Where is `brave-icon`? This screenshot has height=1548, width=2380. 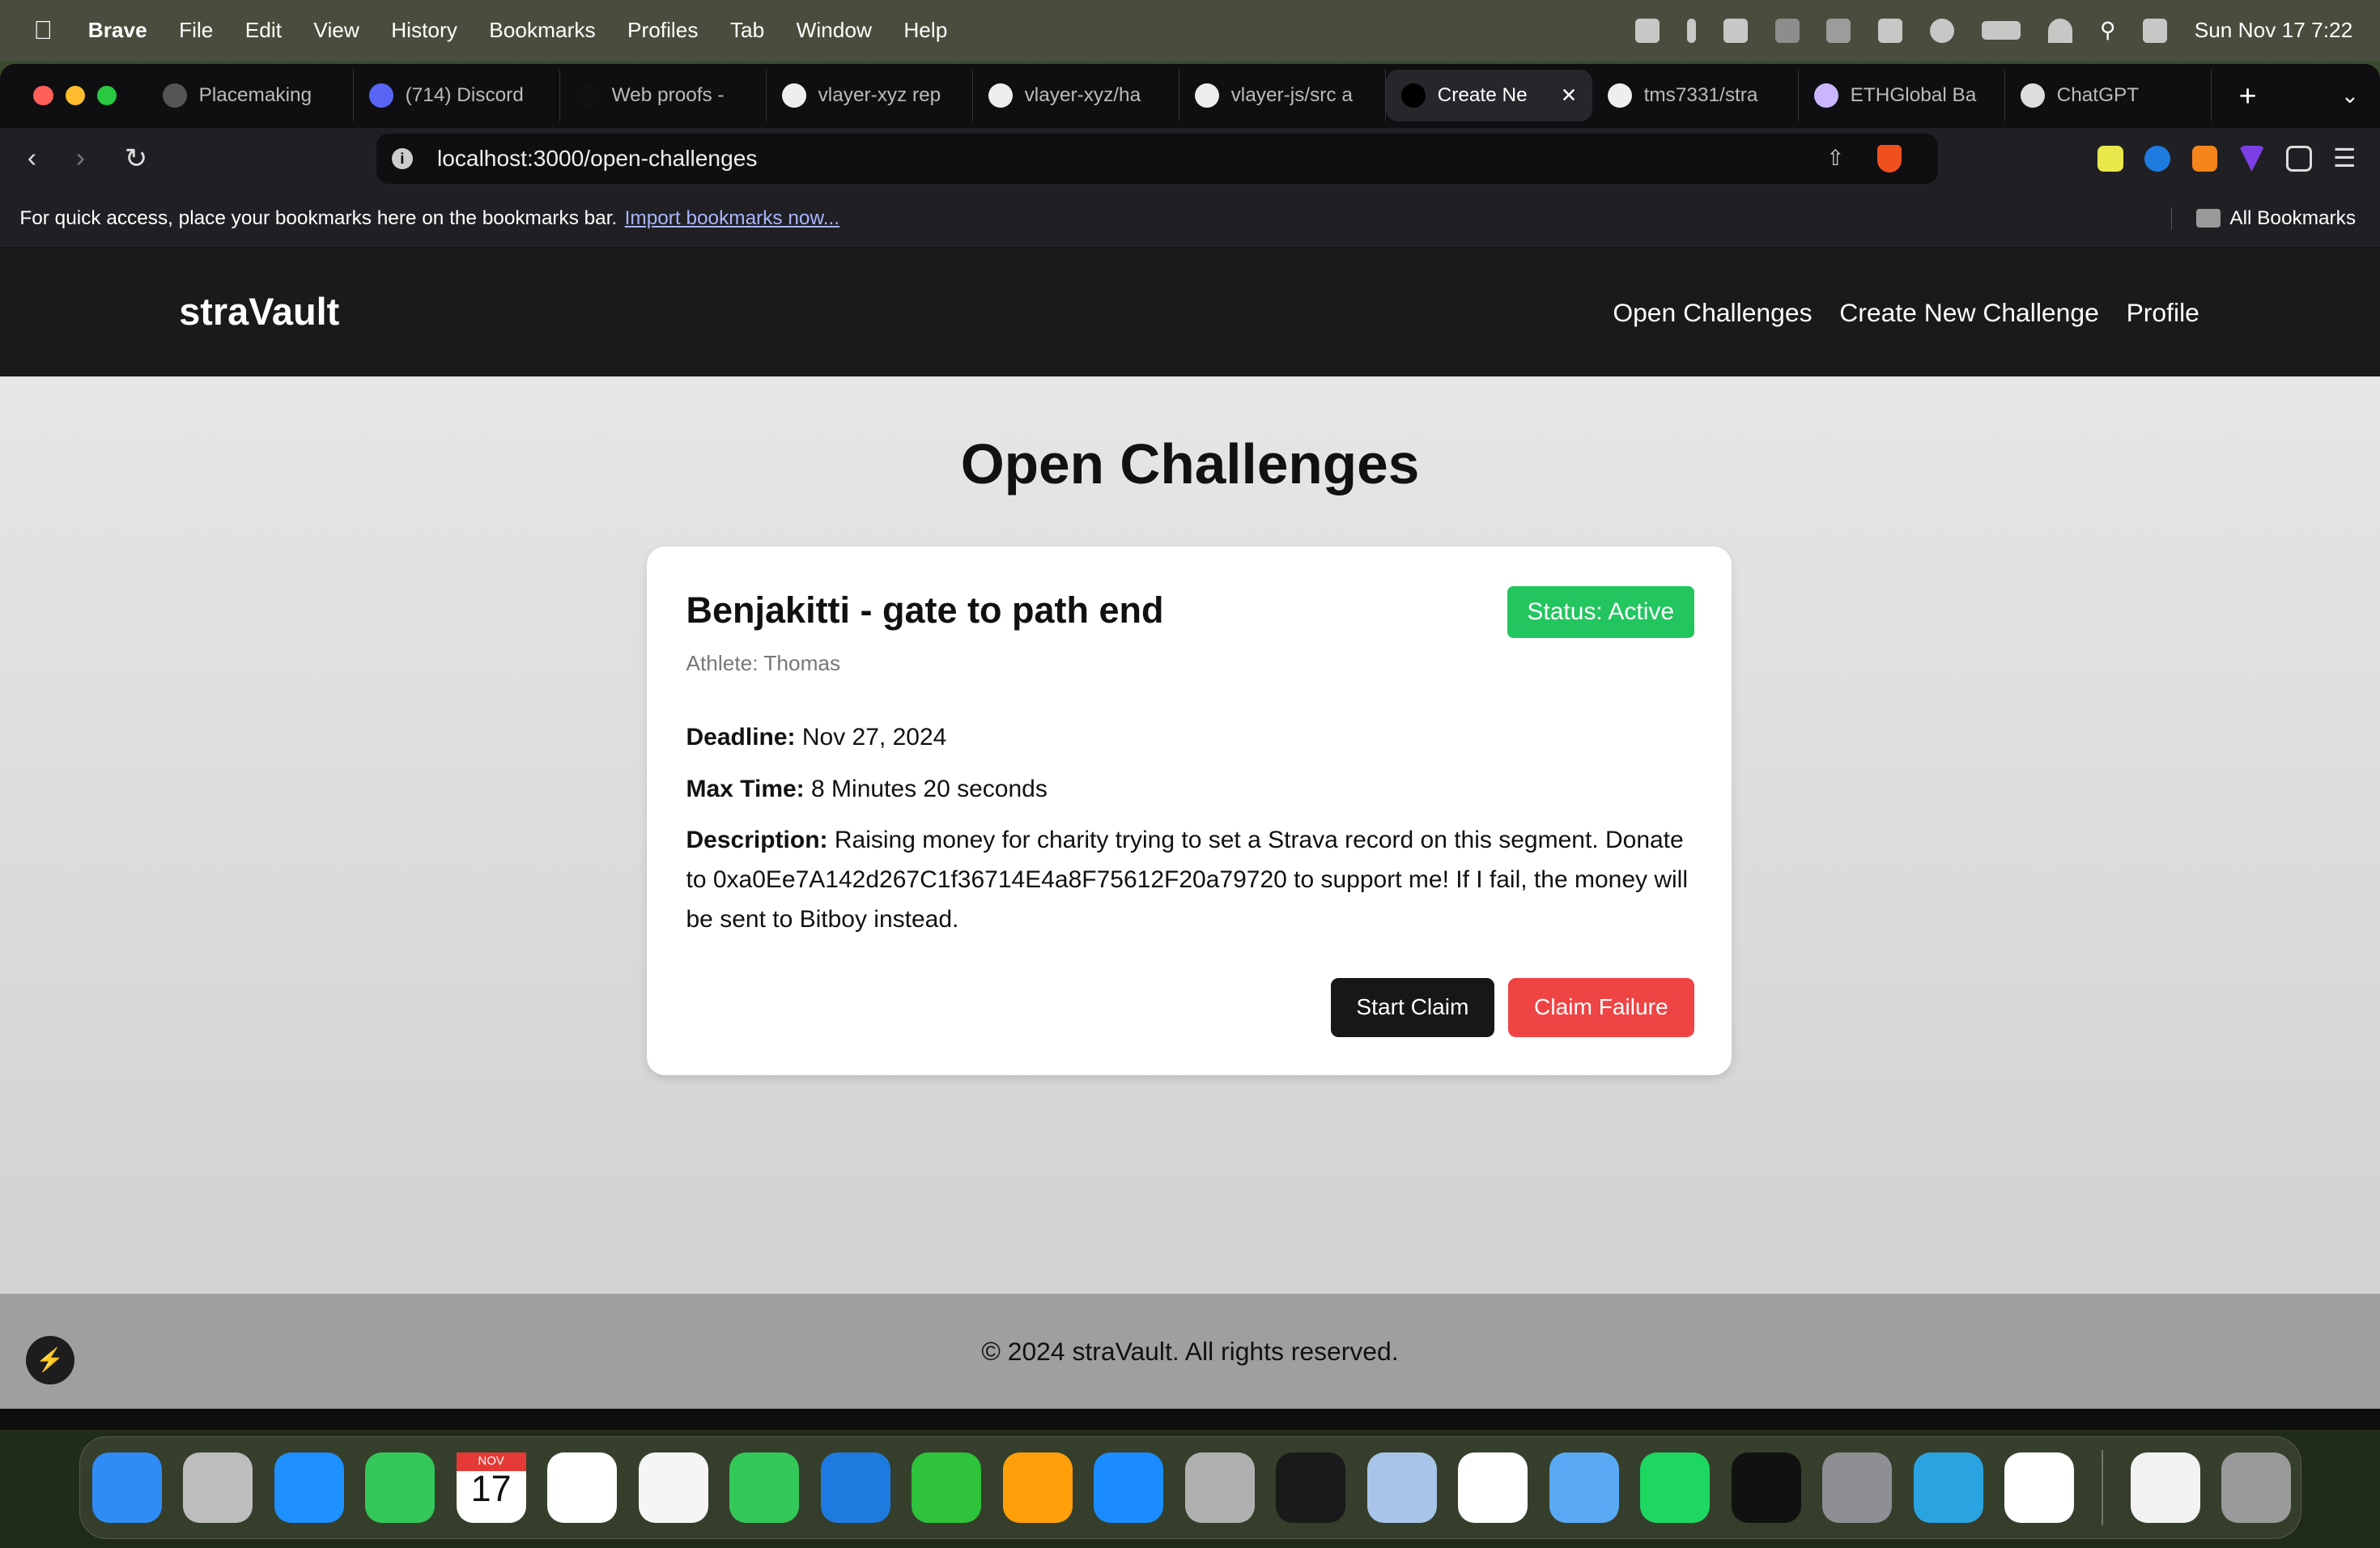
brave-icon is located at coordinates (2039, 1488).